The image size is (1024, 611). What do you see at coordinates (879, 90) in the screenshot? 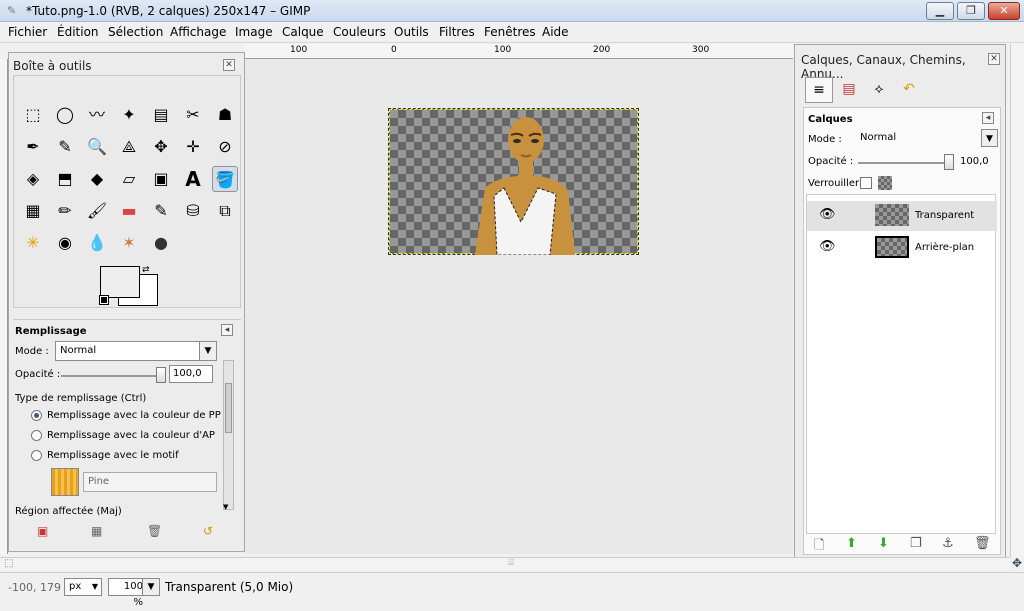
I see `tab-paths: ⟡` at bounding box center [879, 90].